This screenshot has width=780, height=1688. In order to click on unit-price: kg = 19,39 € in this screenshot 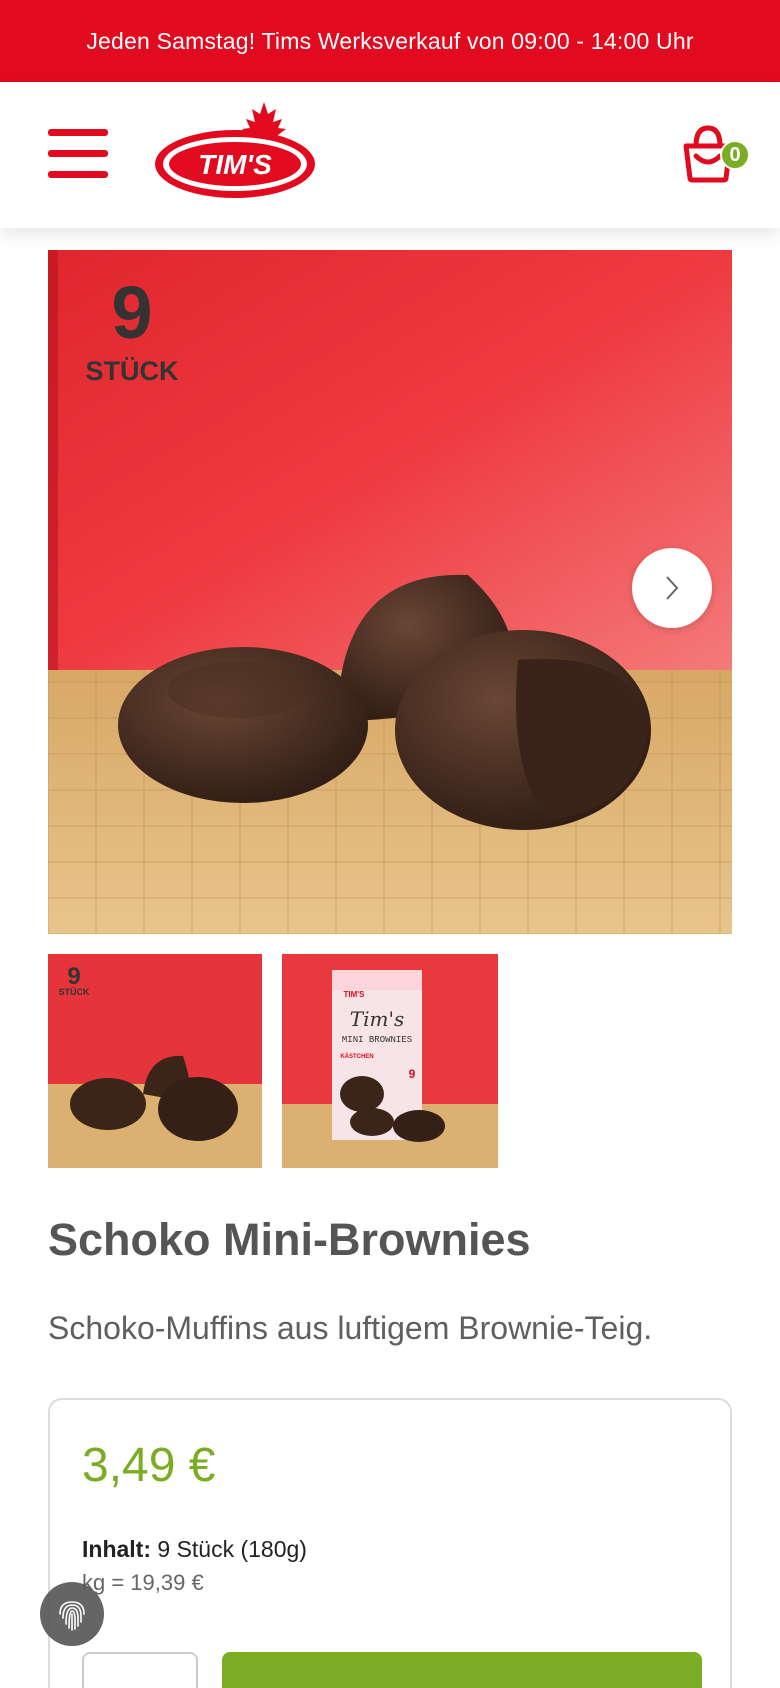, I will do `click(143, 1582)`.